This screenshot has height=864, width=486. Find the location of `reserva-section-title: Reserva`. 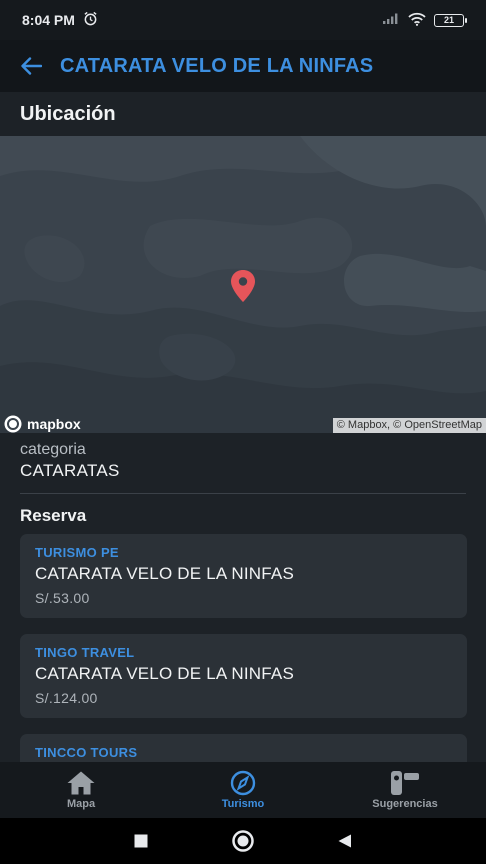

reserva-section-title: Reserva is located at coordinates (53, 515).